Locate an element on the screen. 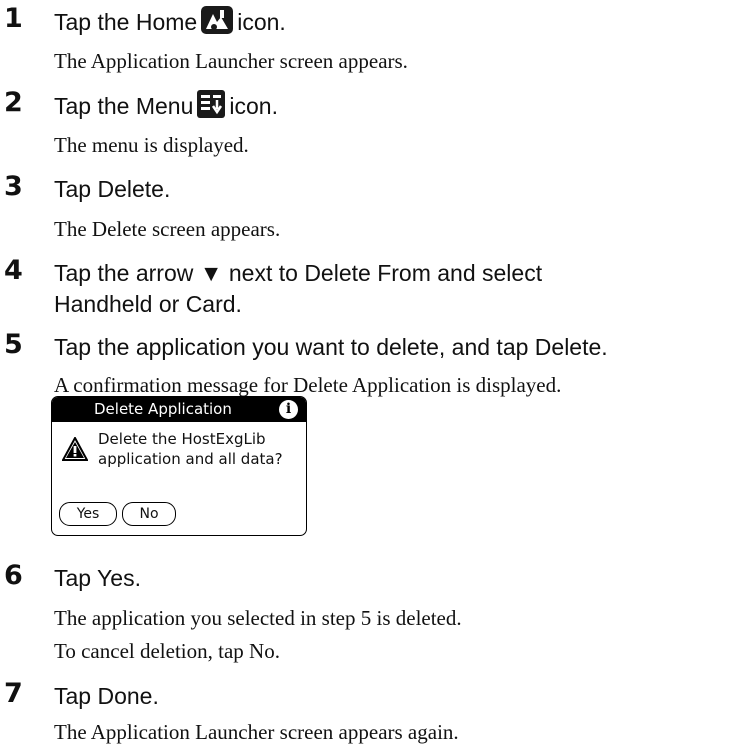 The width and height of the screenshot is (746, 752). info-icon: i is located at coordinates (288, 409).